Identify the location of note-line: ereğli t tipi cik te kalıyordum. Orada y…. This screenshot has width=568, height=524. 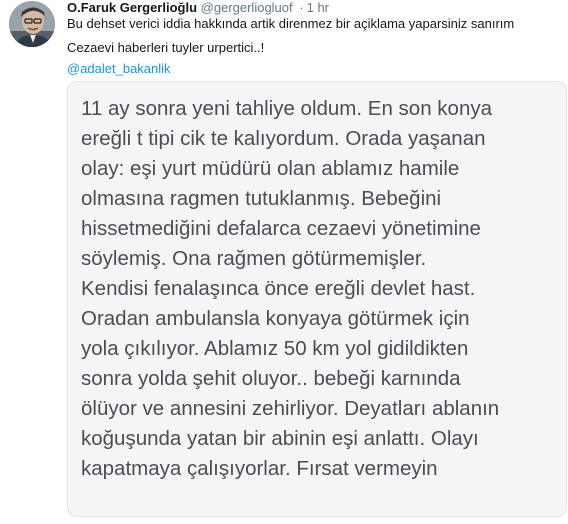
(283, 138).